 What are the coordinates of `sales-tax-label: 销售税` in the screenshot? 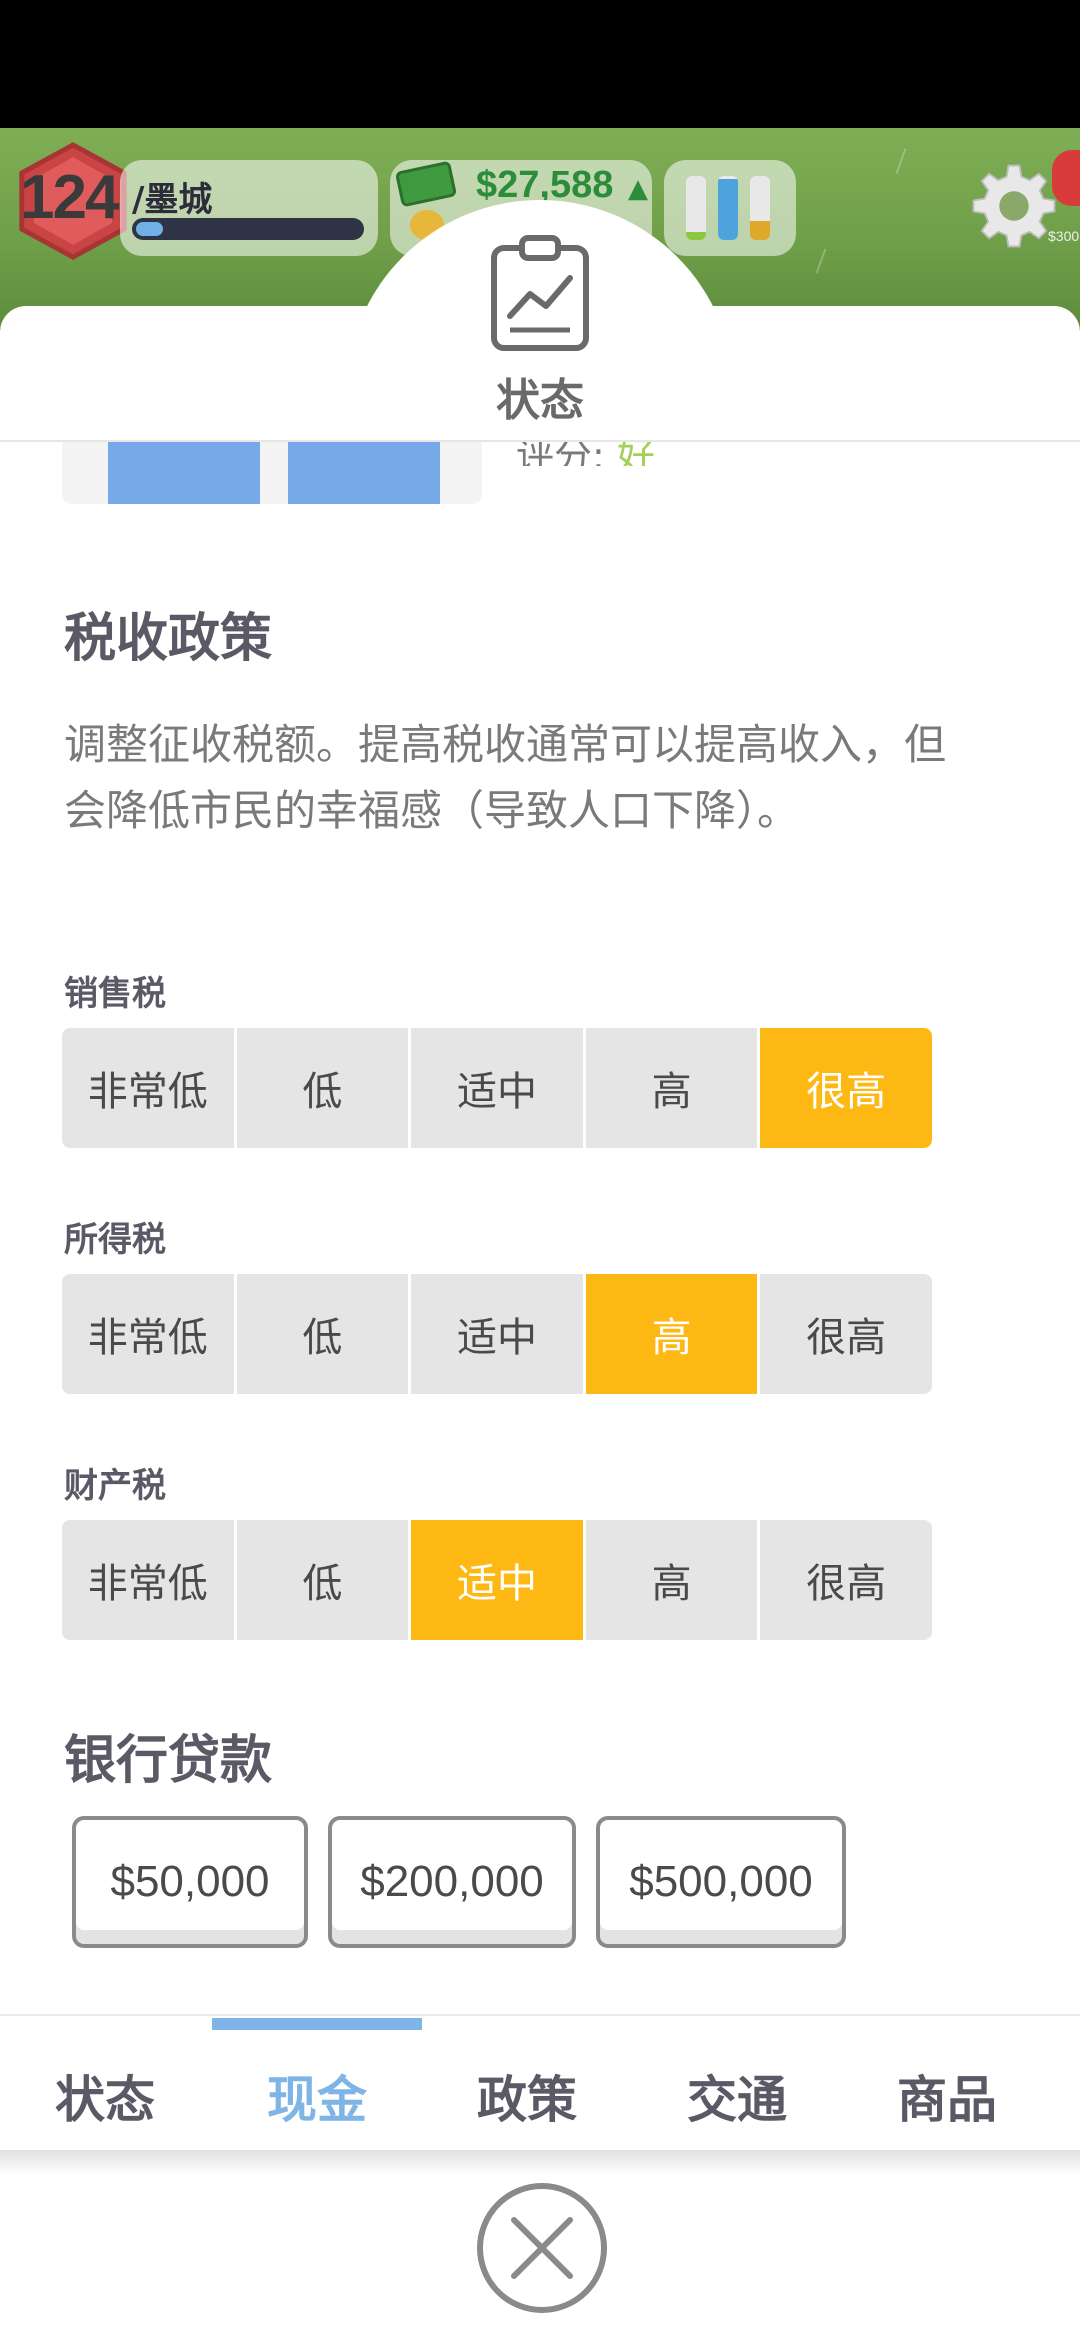 It's located at (115, 994).